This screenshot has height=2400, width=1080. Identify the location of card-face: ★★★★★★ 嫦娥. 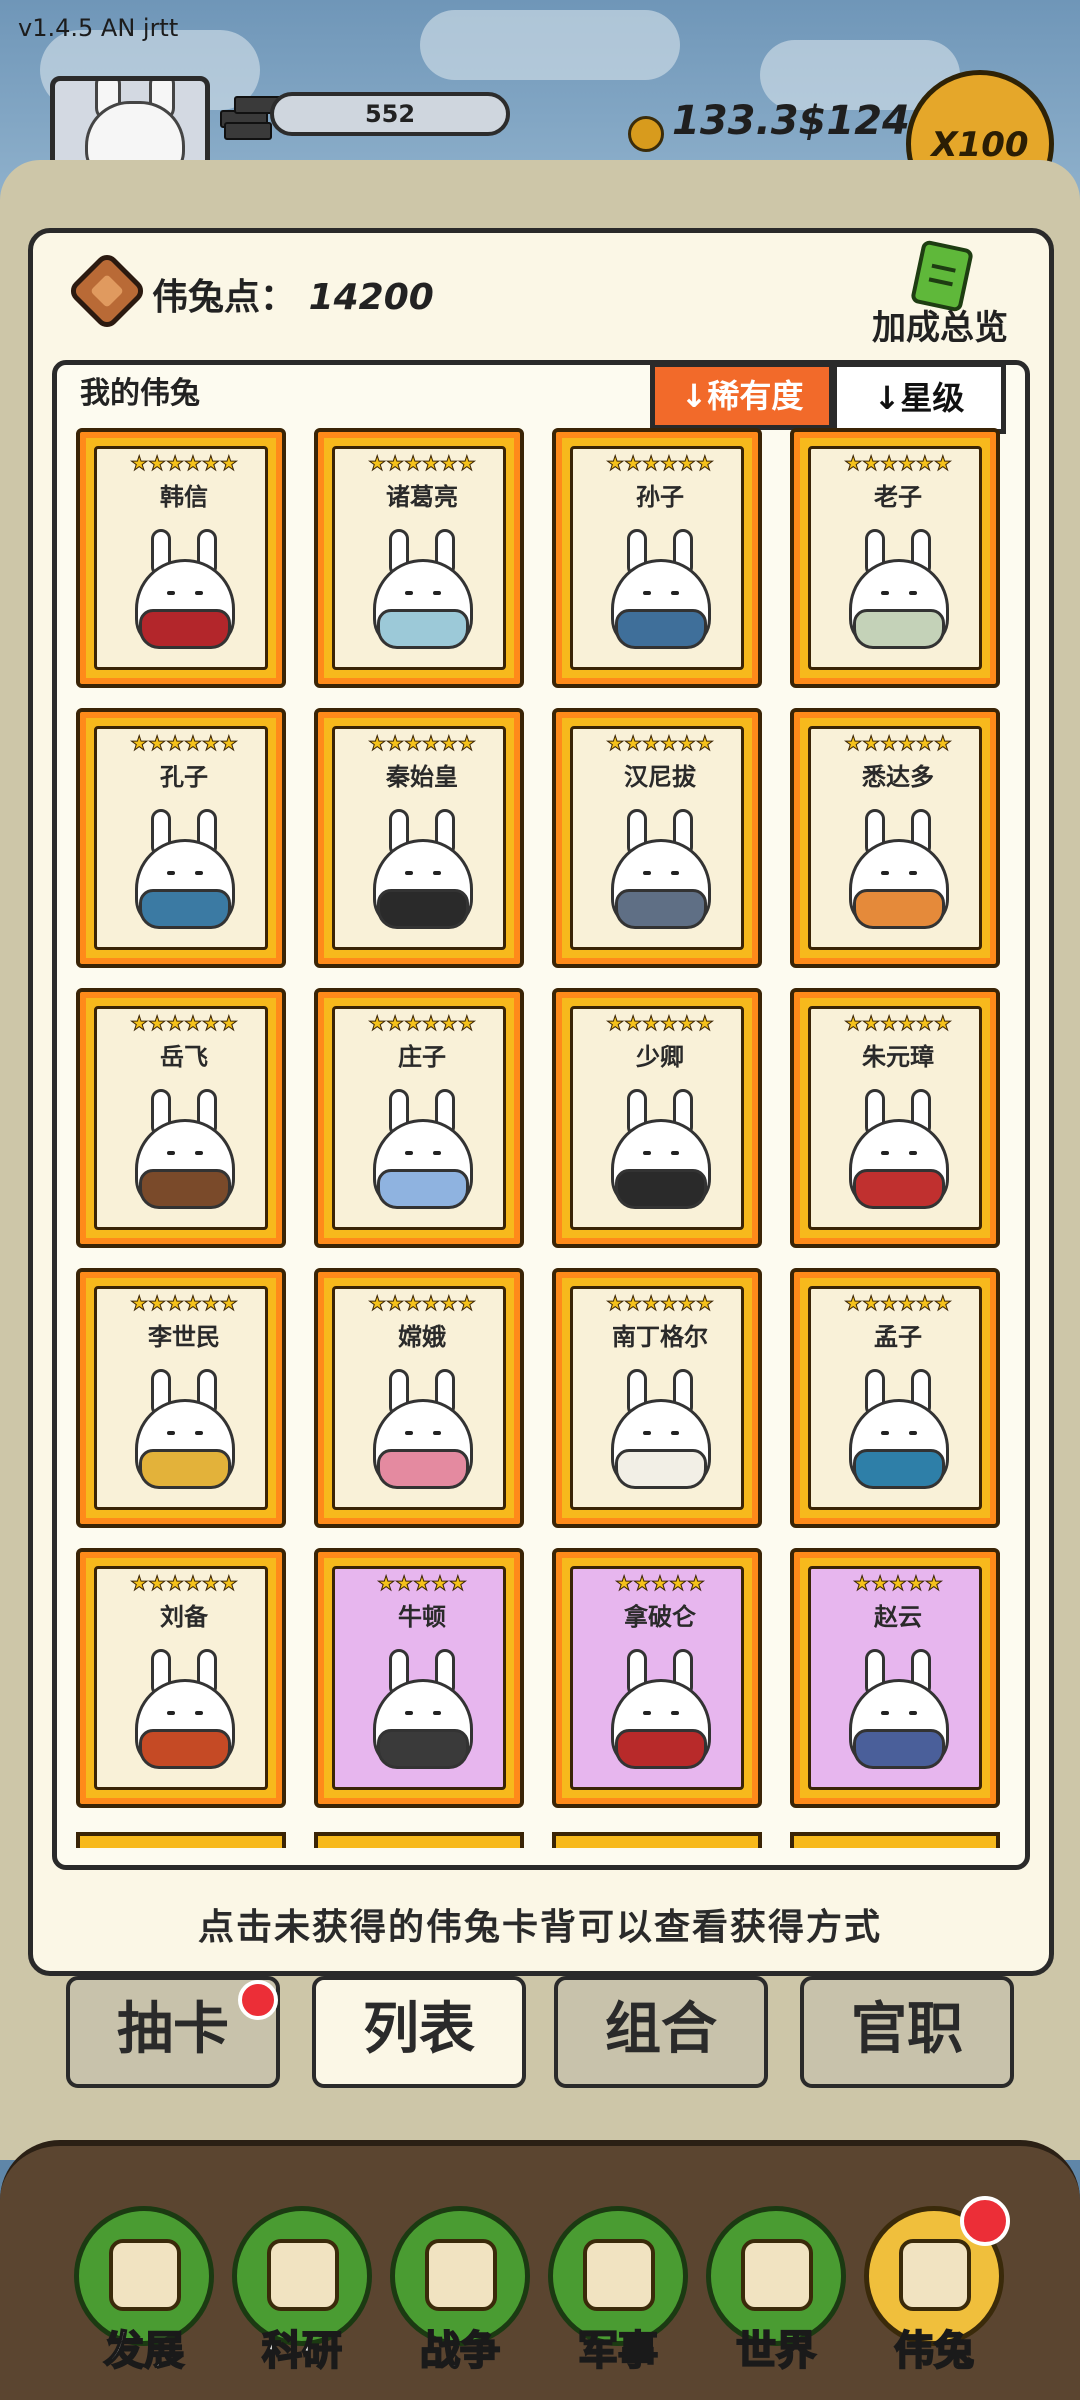
(419, 1398).